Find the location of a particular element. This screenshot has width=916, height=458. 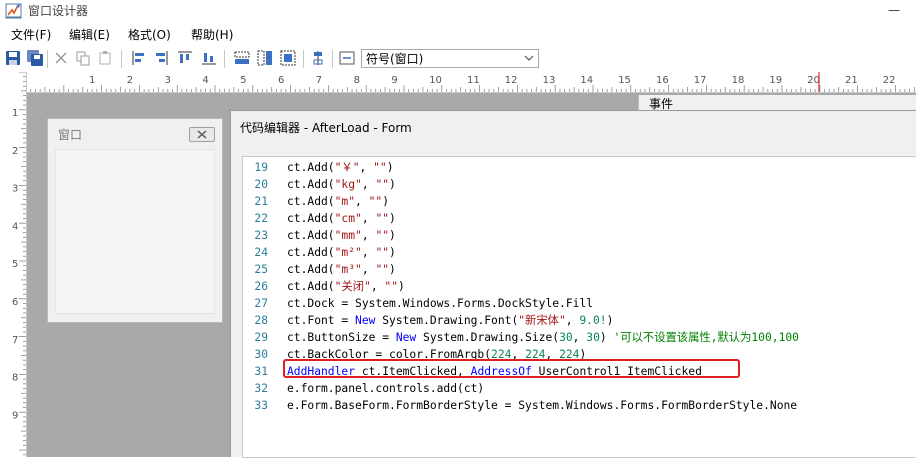

code-line: 19 ct.Add("￥", "") is located at coordinates (578, 167).